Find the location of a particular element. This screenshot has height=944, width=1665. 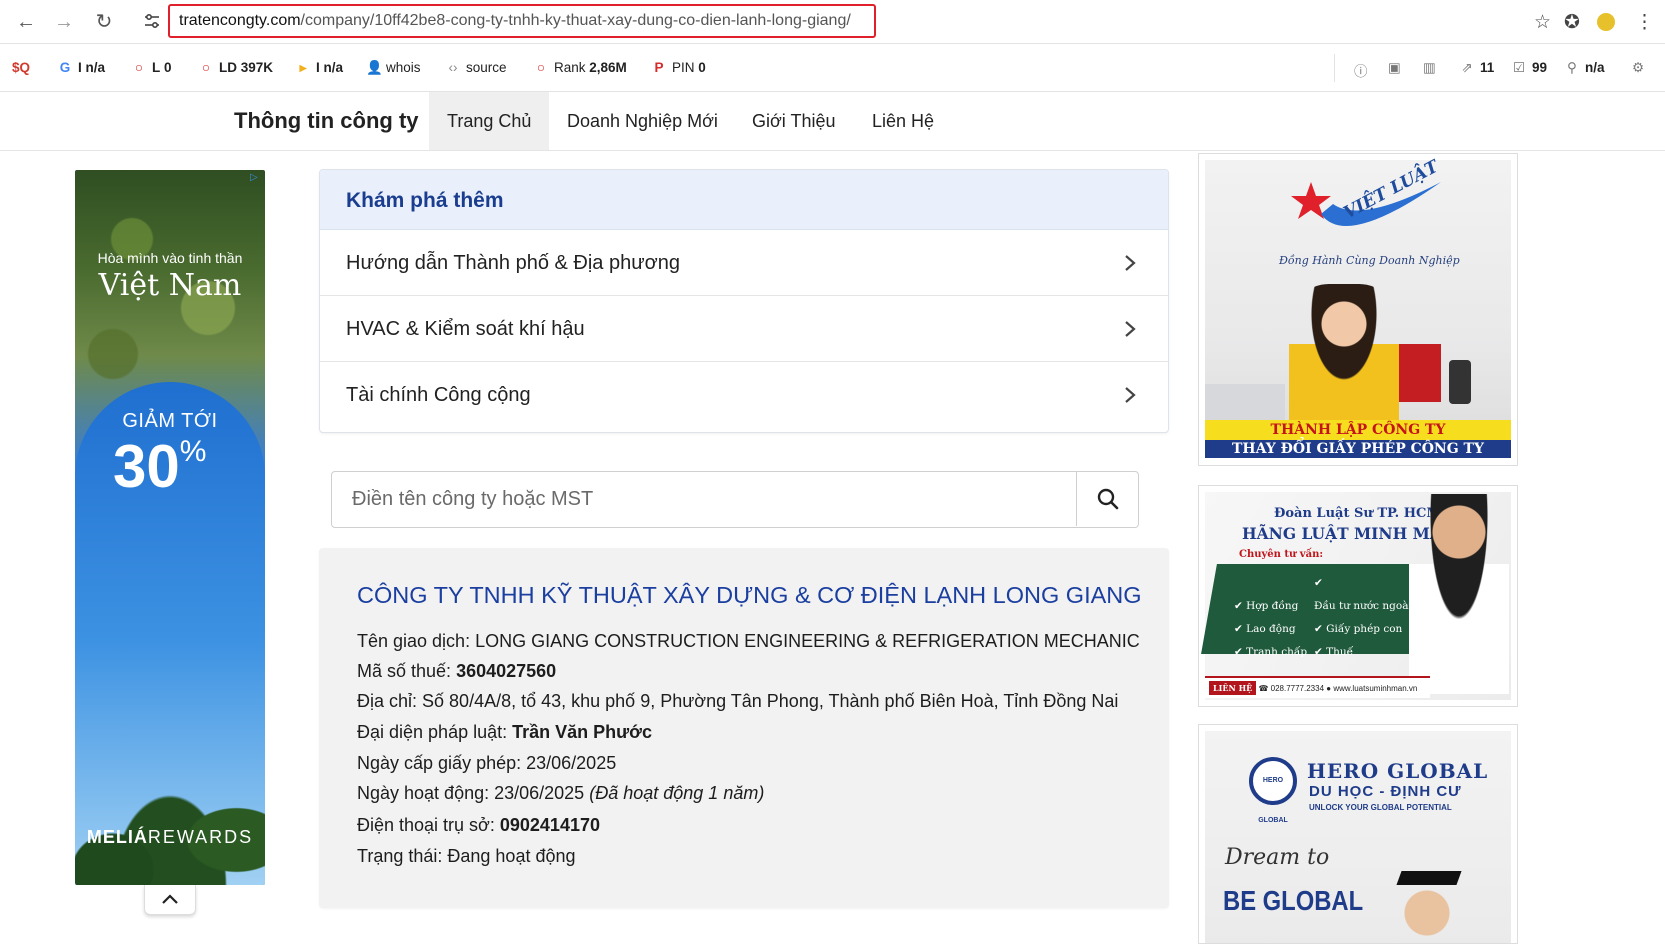

nav-contact: Liên Hệ is located at coordinates (903, 121).